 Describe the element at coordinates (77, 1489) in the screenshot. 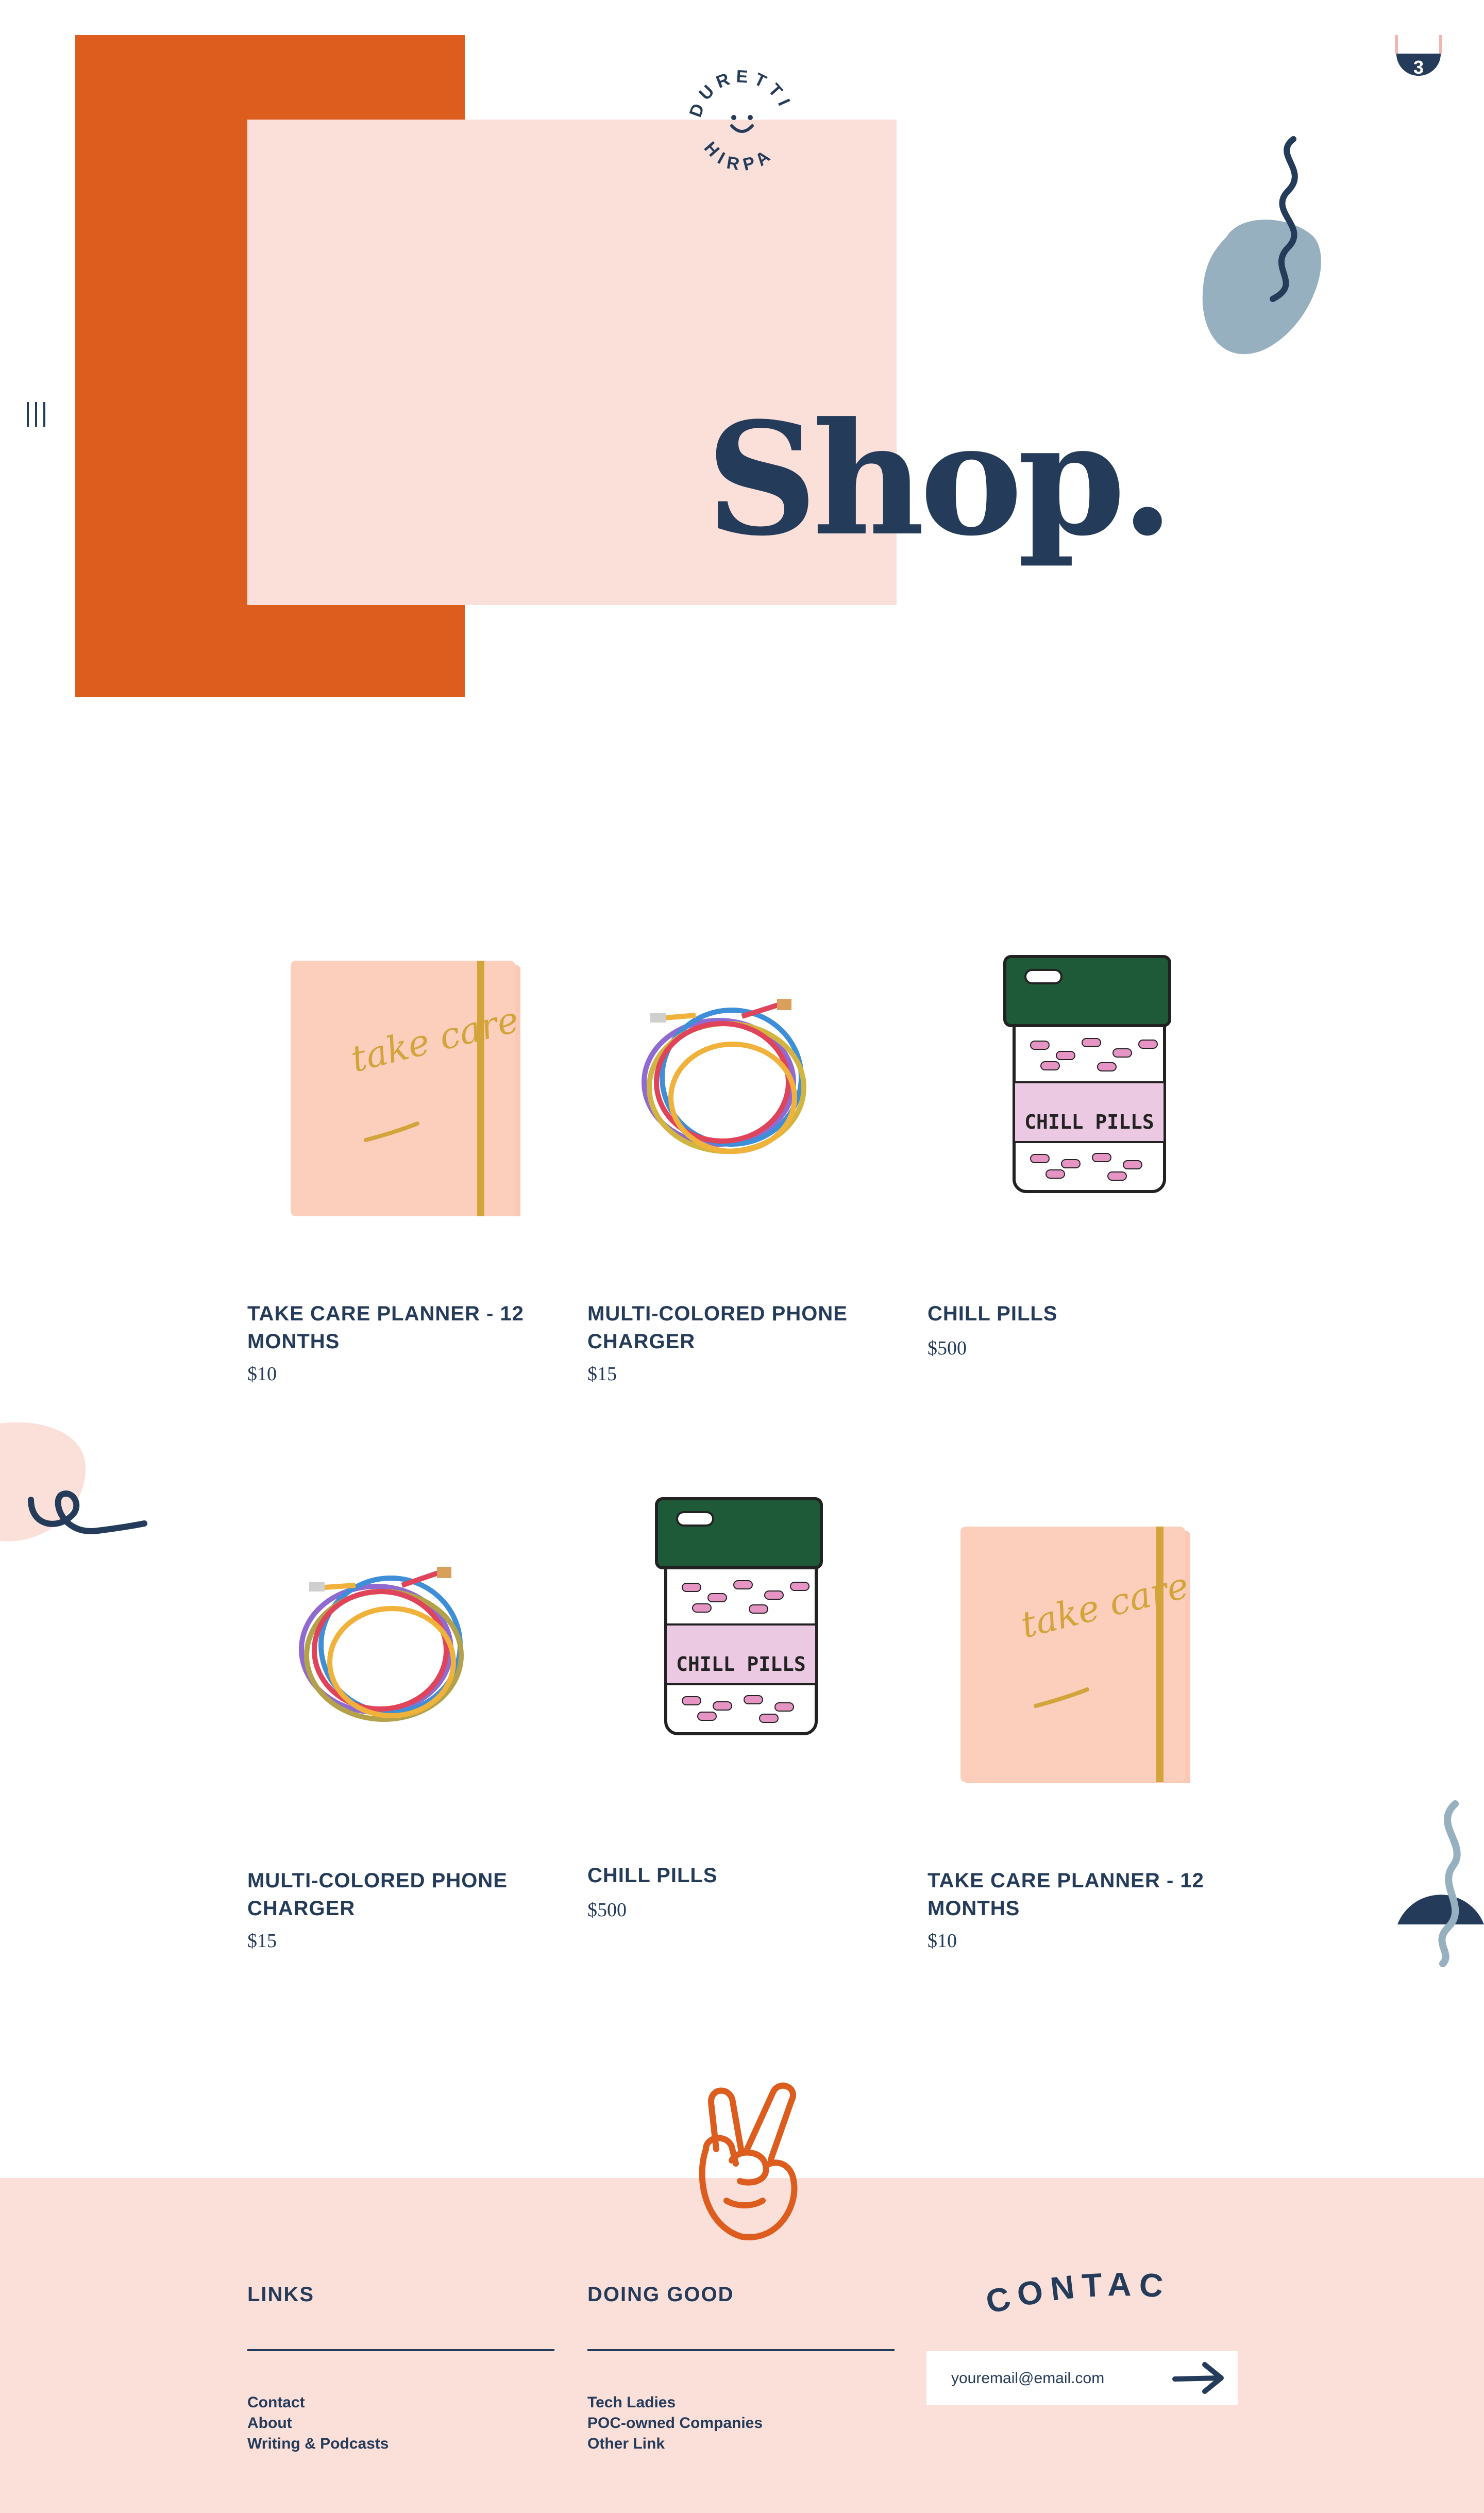

I see `swirl-decor-left` at that location.